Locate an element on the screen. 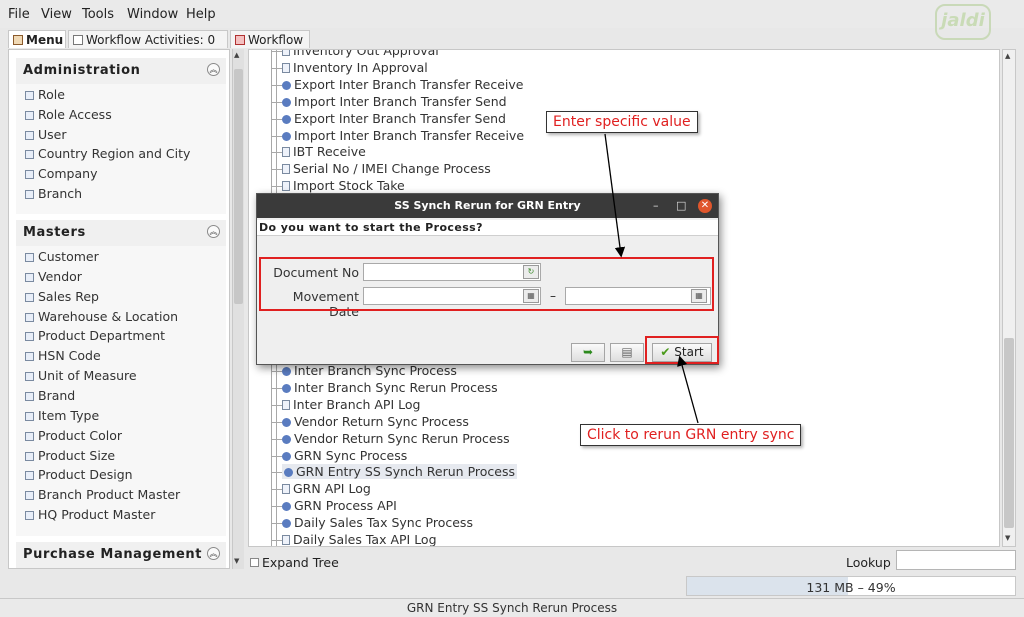 This screenshot has height=617, width=1024. annotation-arrows is located at coordinates (651, 278).